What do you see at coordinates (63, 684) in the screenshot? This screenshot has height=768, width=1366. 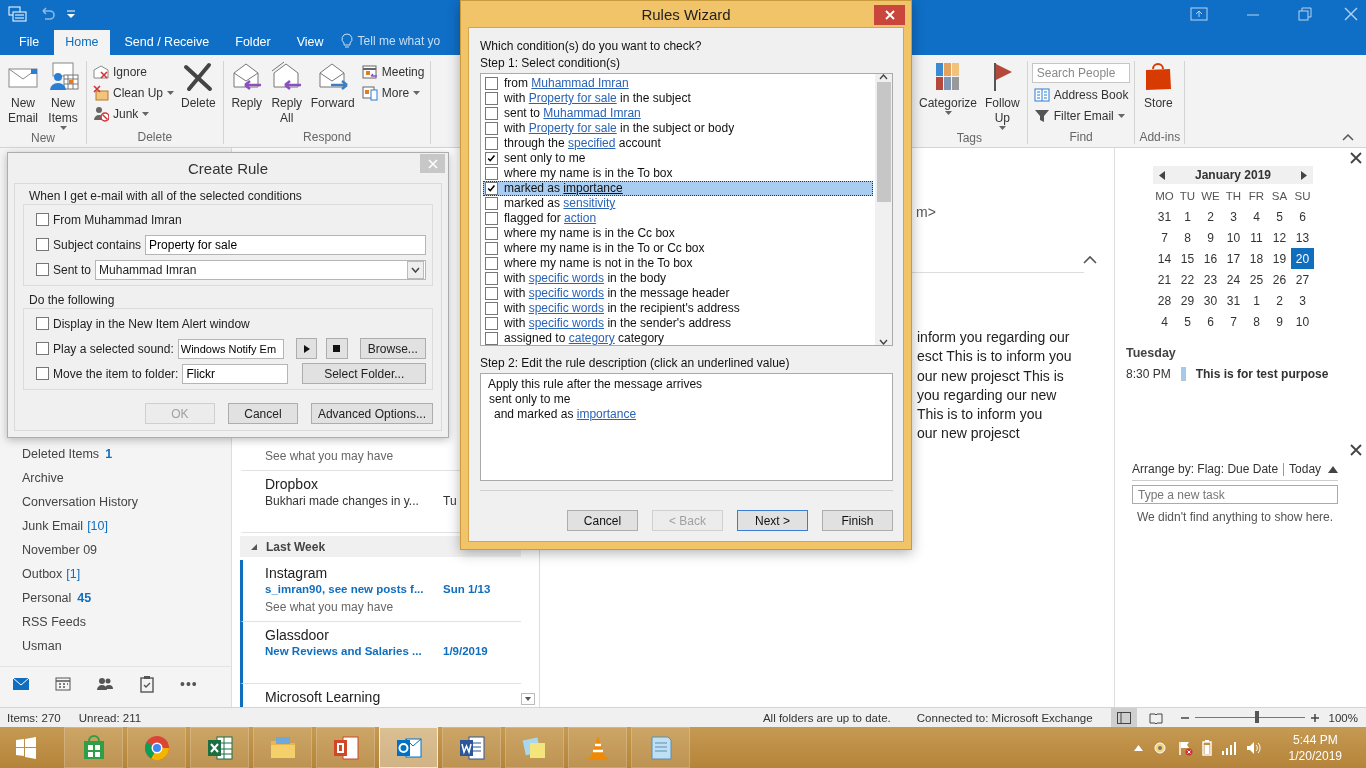 I see `calendar-icon` at bounding box center [63, 684].